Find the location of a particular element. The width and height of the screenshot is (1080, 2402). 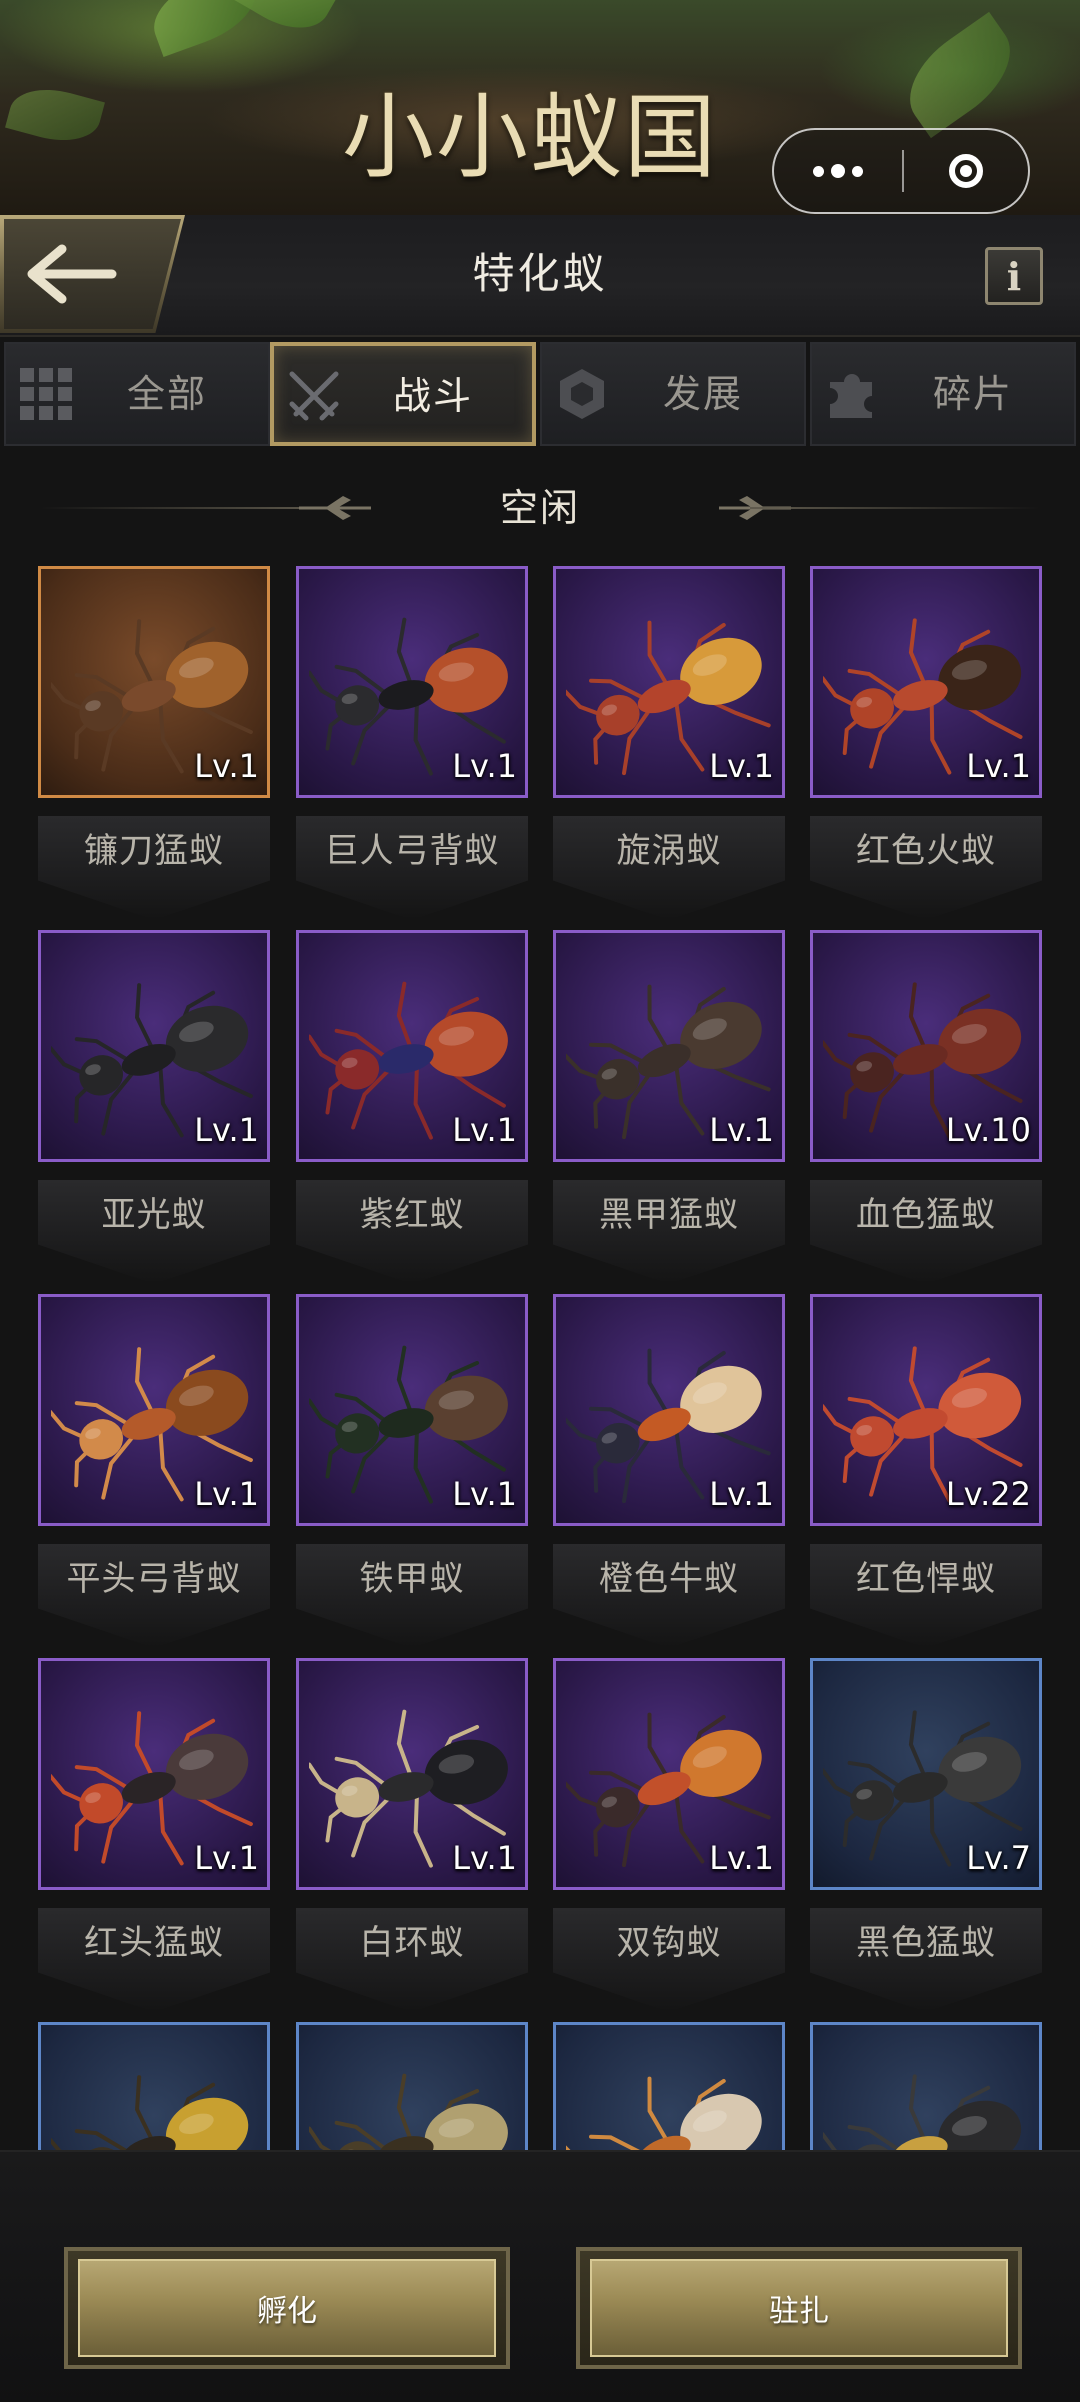

top-banner: 小小蚁国 is located at coordinates (540, 107).